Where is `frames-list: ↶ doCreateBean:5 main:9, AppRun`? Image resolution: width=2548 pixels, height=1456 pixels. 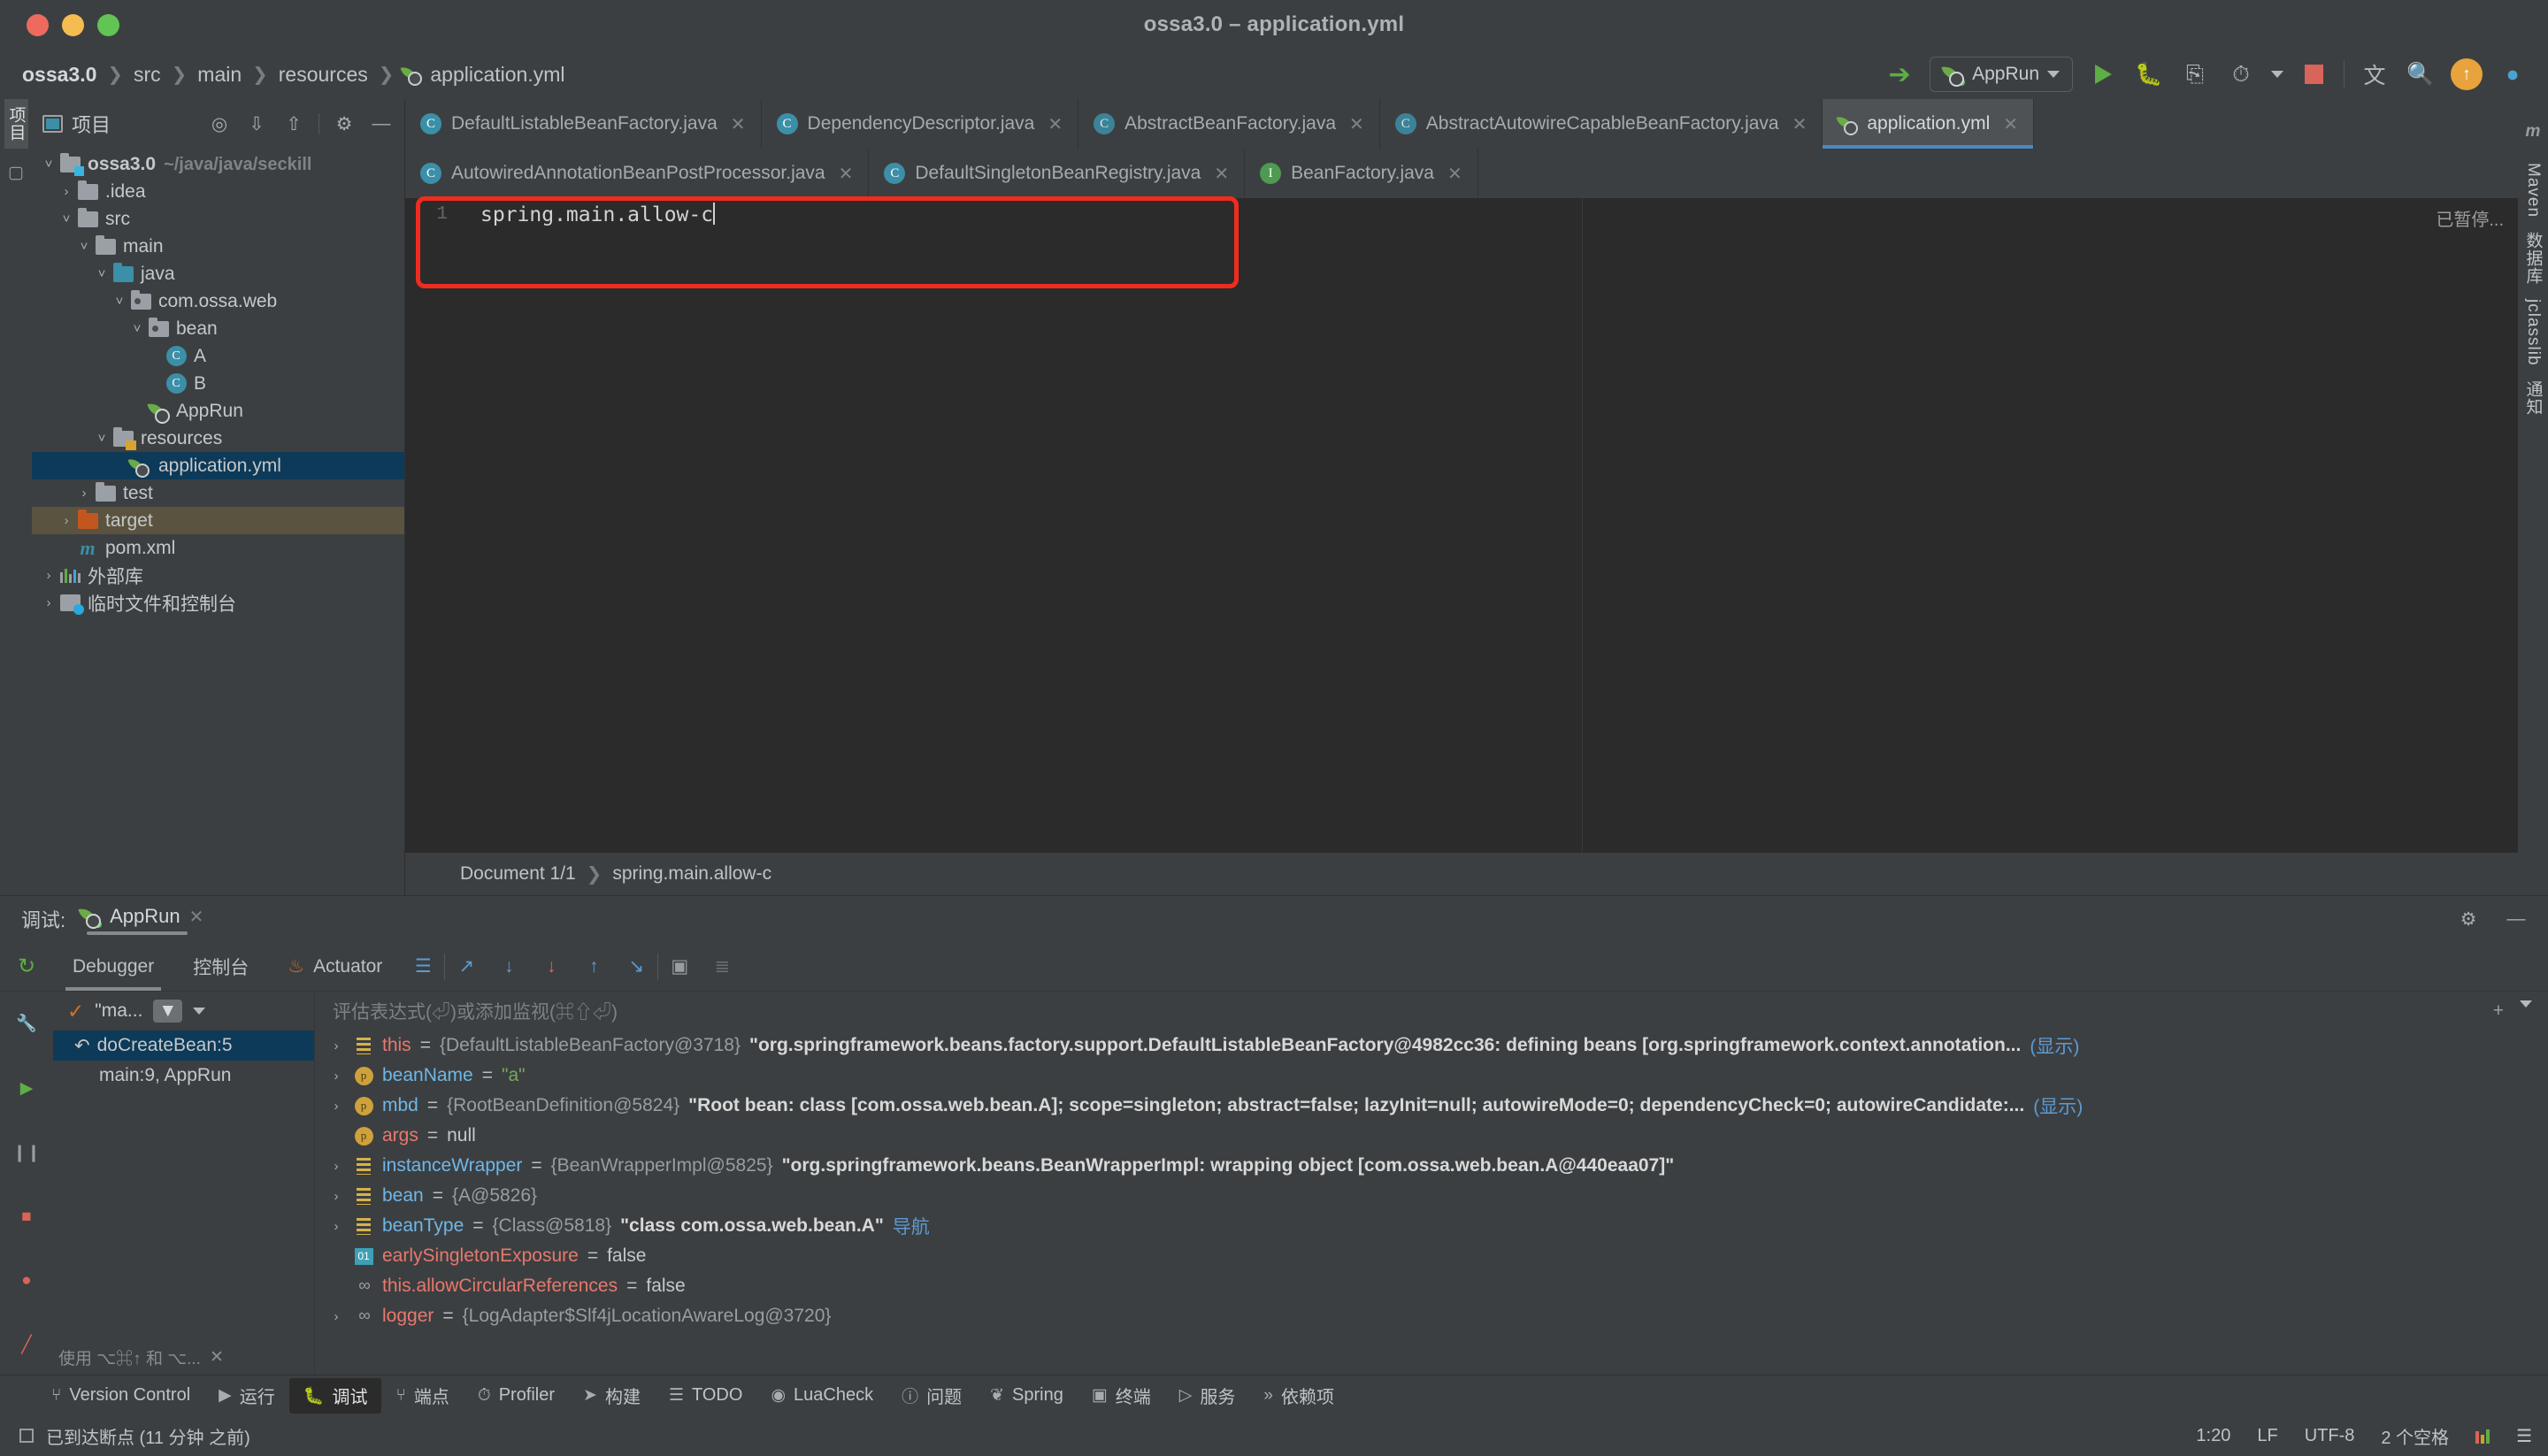
frames-list: ↶ doCreateBean:5 main:9, AppRun is located at coordinates (183, 1061).